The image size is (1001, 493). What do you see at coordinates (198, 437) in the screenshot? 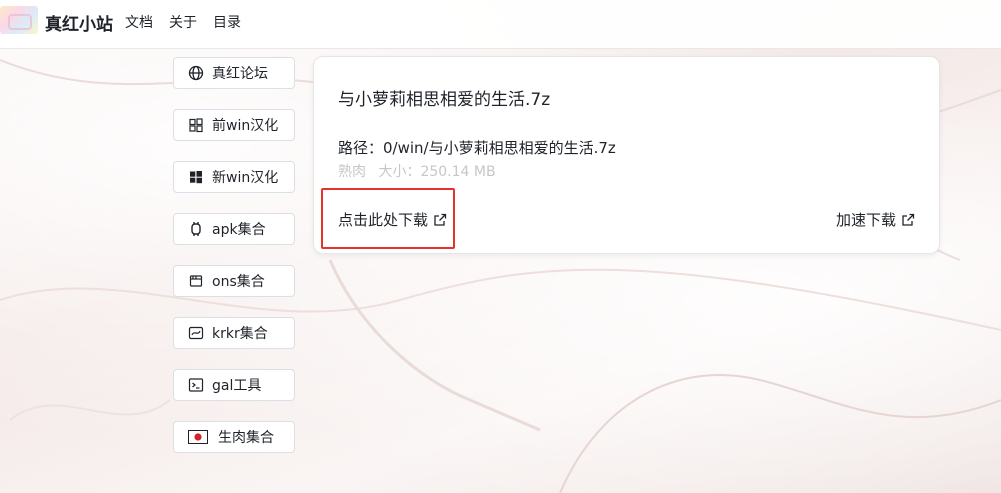
I see `japan-flag-icon` at bounding box center [198, 437].